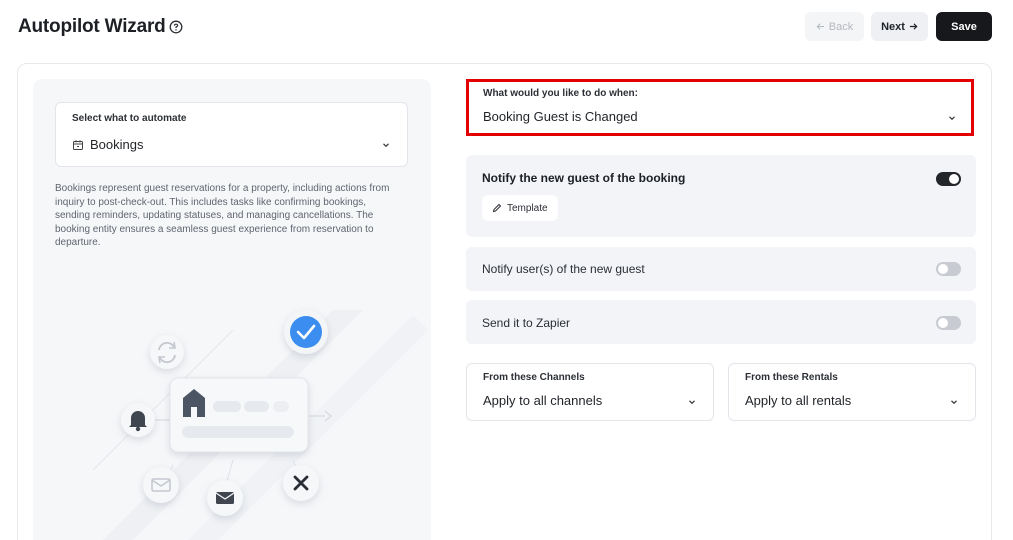 This screenshot has width=1013, height=540. What do you see at coordinates (526, 323) in the screenshot?
I see `action-label: Send it to Zapier` at bounding box center [526, 323].